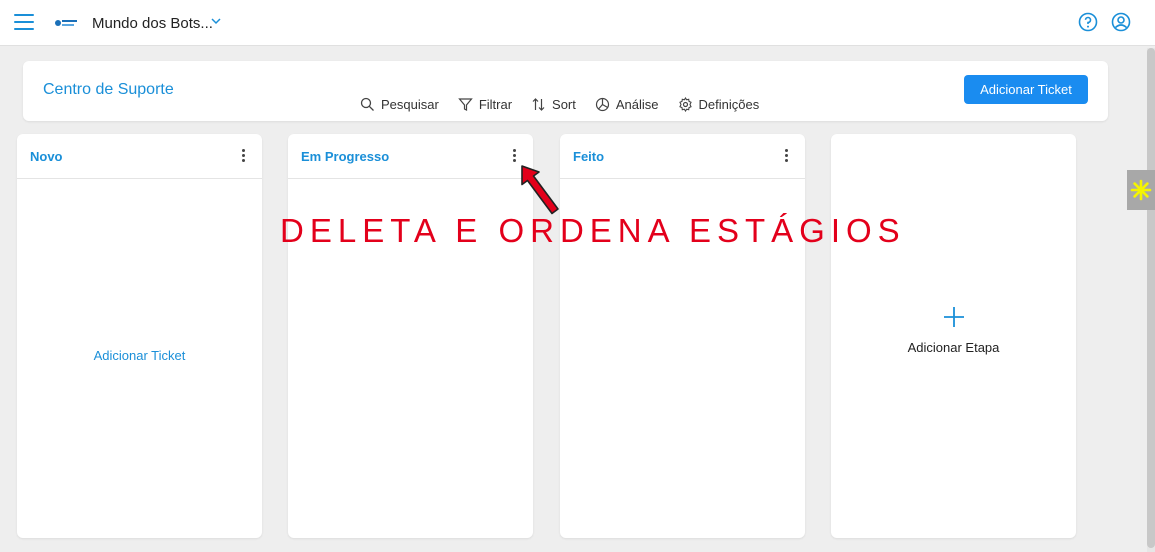 This screenshot has width=1155, height=552. I want to click on stage-header: Em Progresso, so click(410, 156).